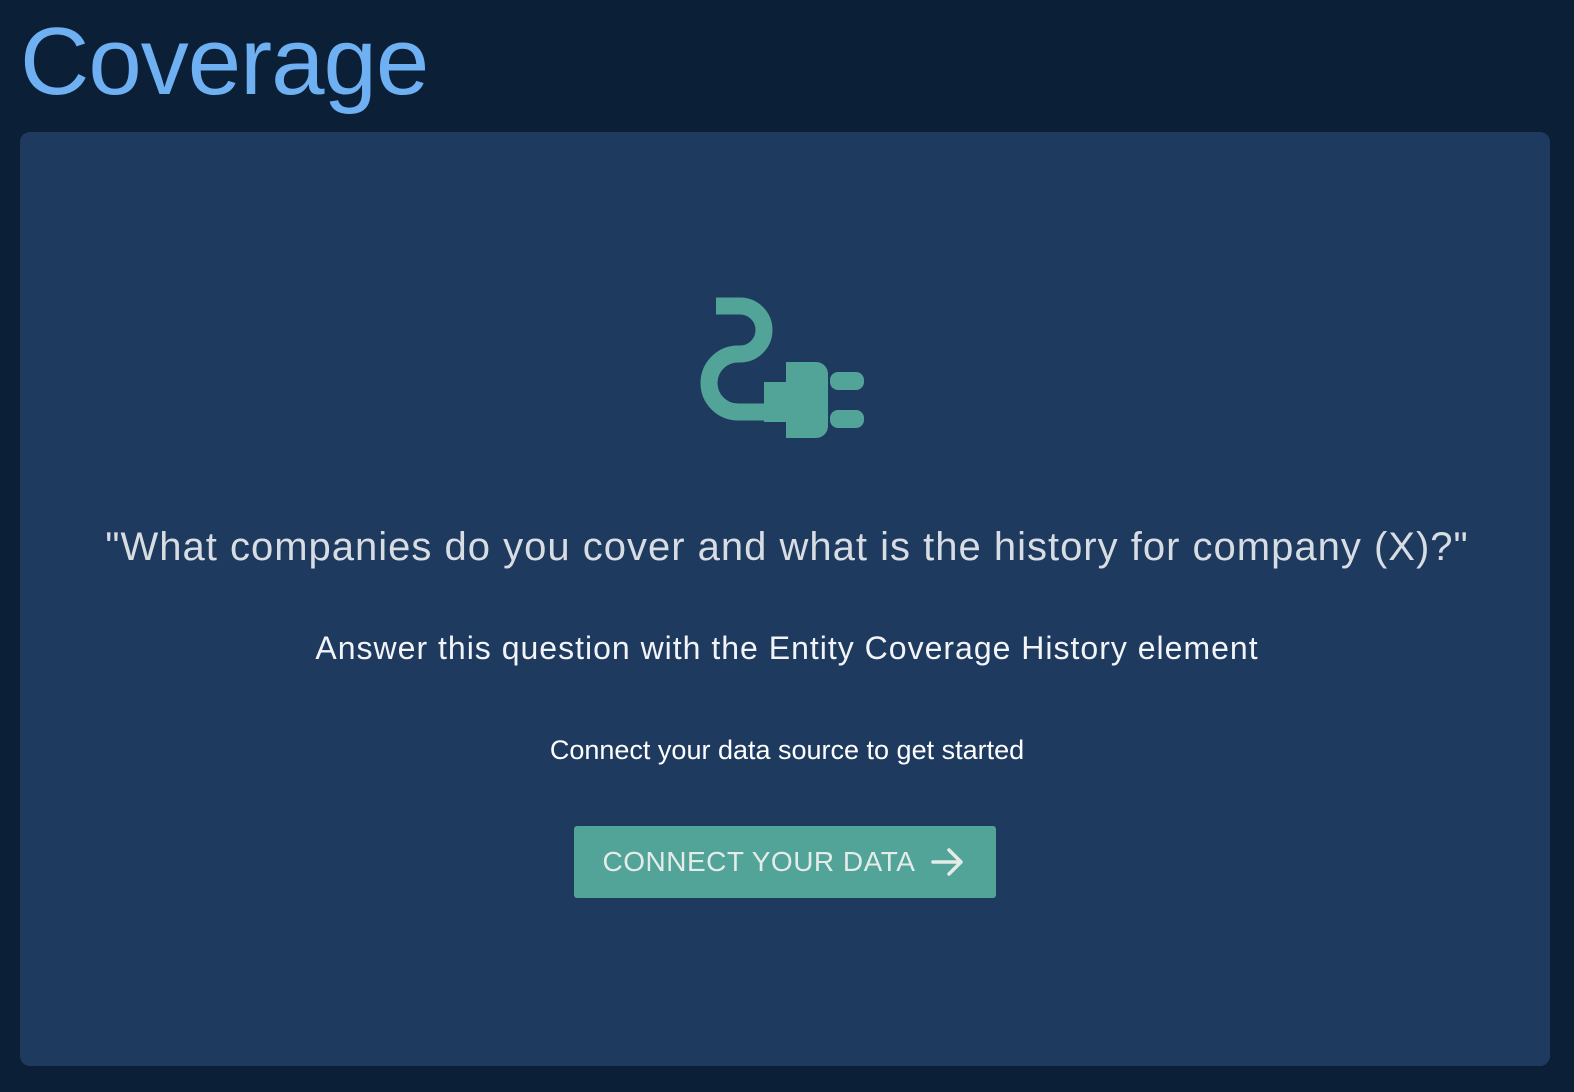 The height and width of the screenshot is (1092, 1574). What do you see at coordinates (947, 862) in the screenshot?
I see `arrow-right-icon` at bounding box center [947, 862].